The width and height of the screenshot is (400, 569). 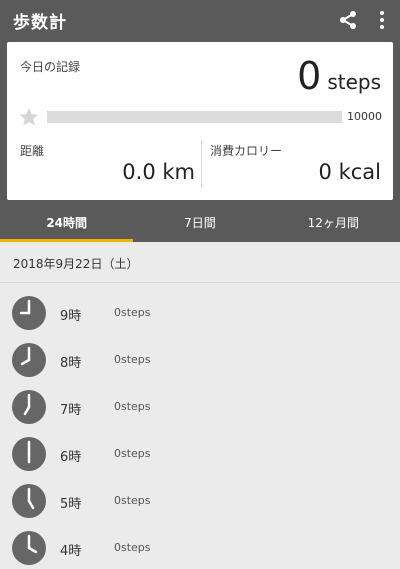 I want to click on list-item: 4時 0steps, so click(x=200, y=541).